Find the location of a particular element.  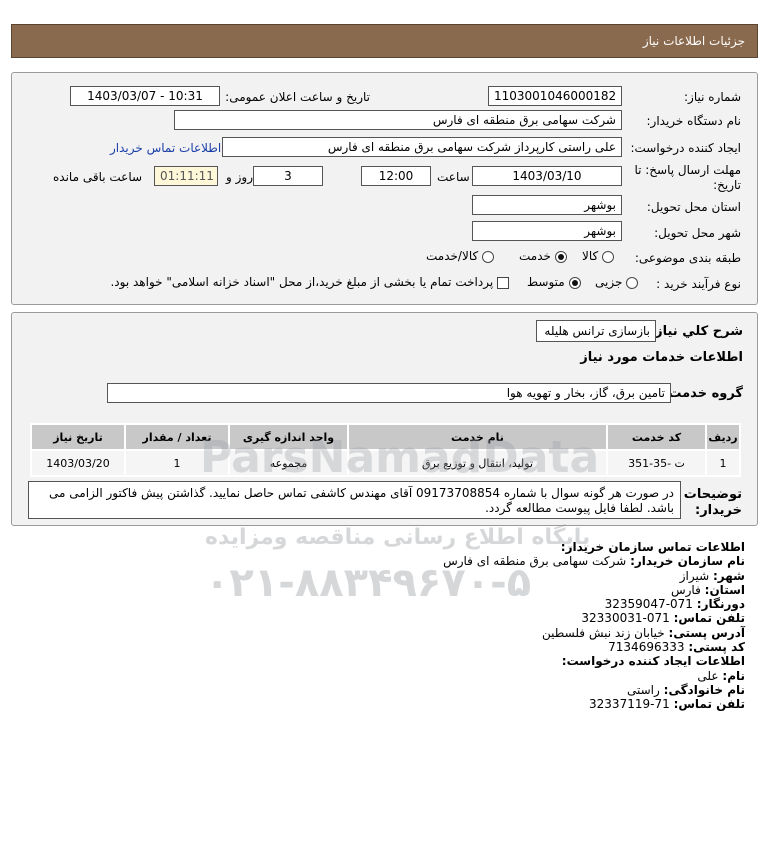

deadline-time-field: 12:00 is located at coordinates (396, 176).